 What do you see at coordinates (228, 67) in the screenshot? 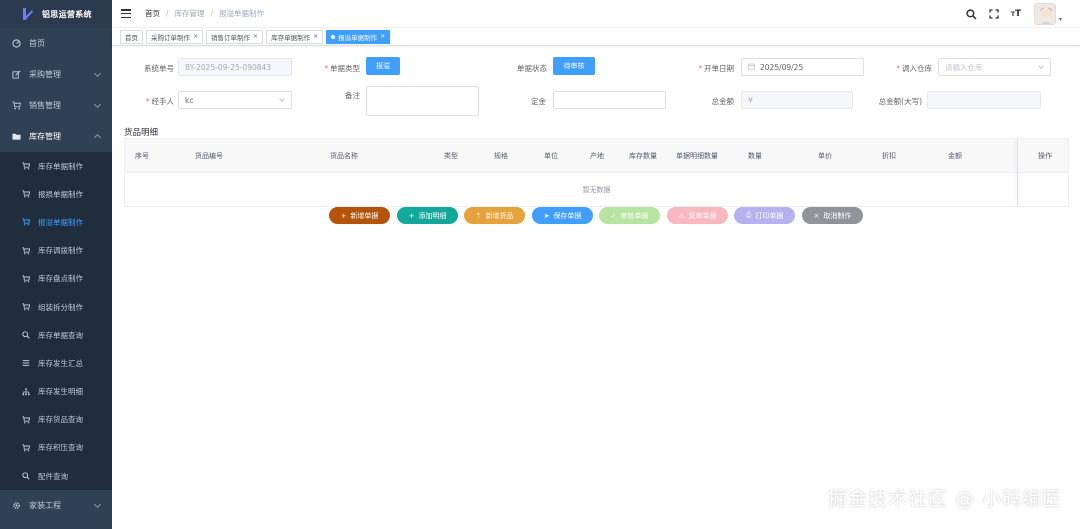
I see `system-no-value: BY-2025-09-25-090843` at bounding box center [228, 67].